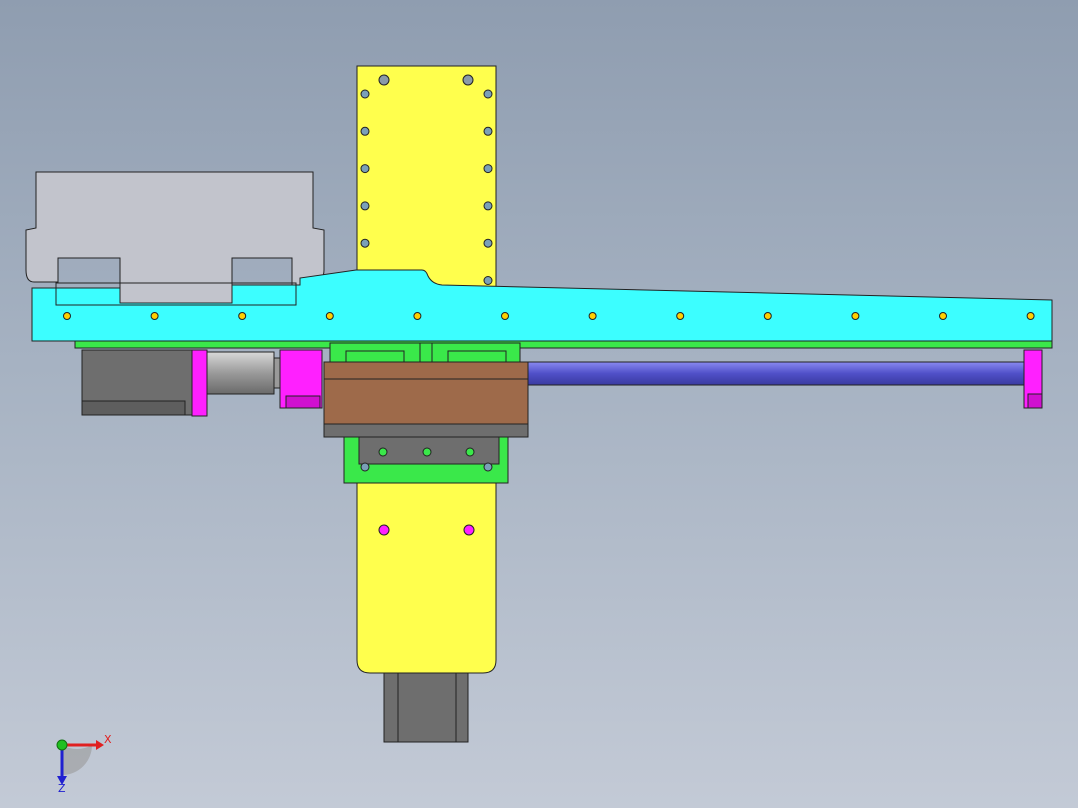  I want to click on vertical-plate-lower, so click(426, 571).